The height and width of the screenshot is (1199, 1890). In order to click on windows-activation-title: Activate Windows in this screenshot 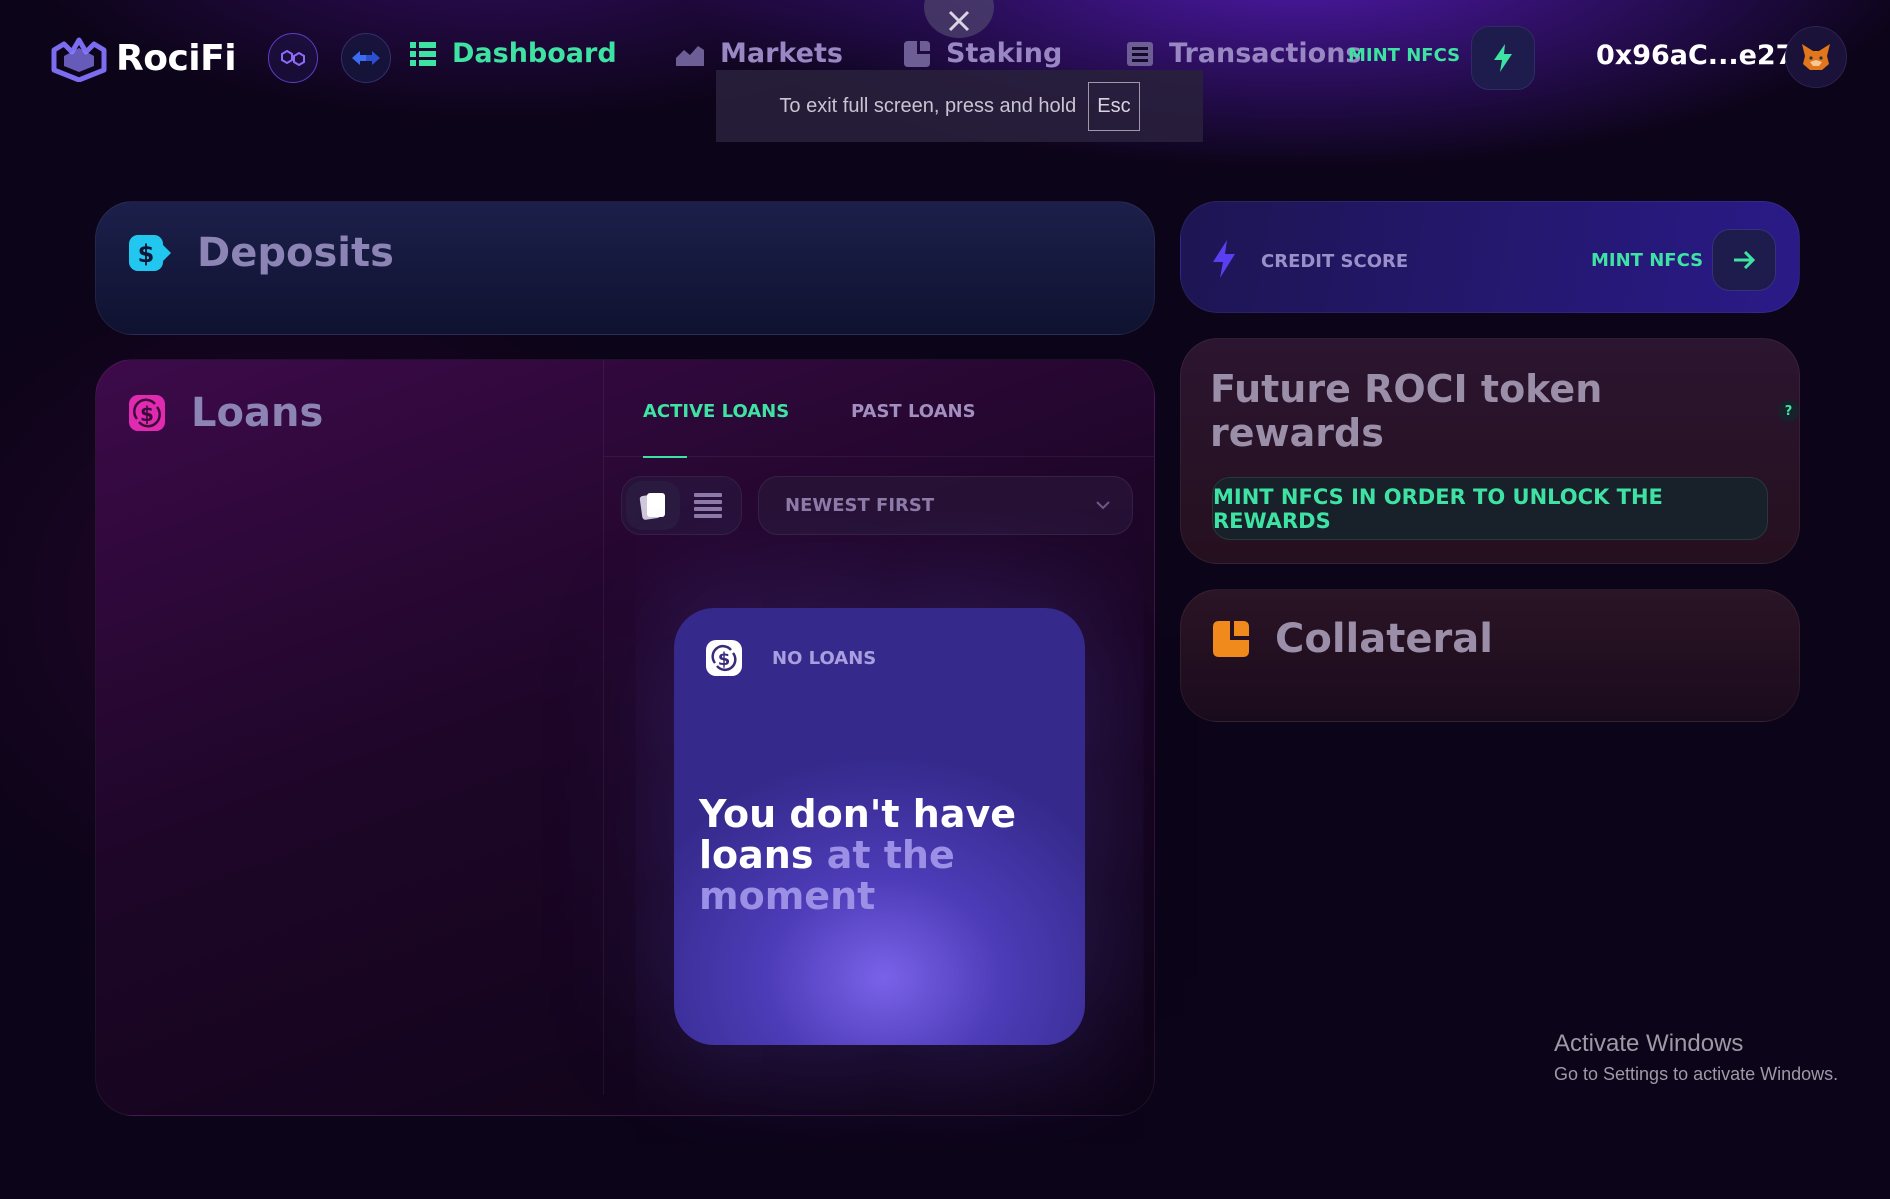, I will do `click(1649, 1043)`.